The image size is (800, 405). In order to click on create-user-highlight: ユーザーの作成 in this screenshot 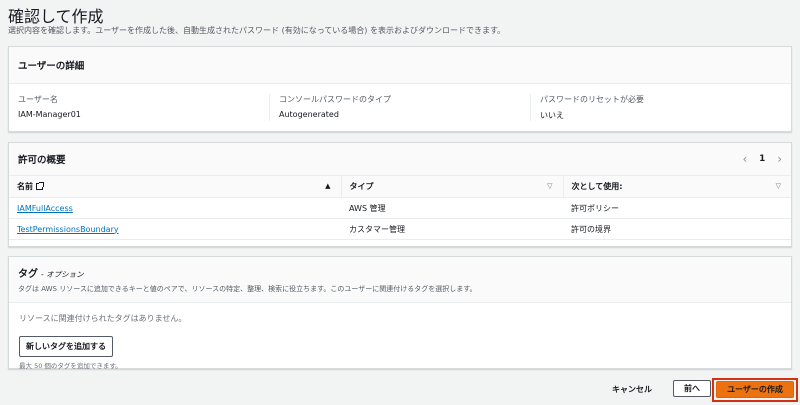, I will do `click(755, 390)`.